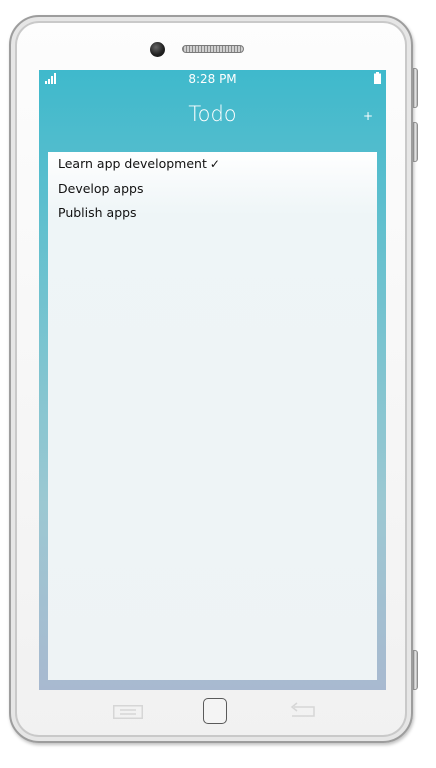  Describe the element at coordinates (415, 670) in the screenshot. I see `power-button` at that location.